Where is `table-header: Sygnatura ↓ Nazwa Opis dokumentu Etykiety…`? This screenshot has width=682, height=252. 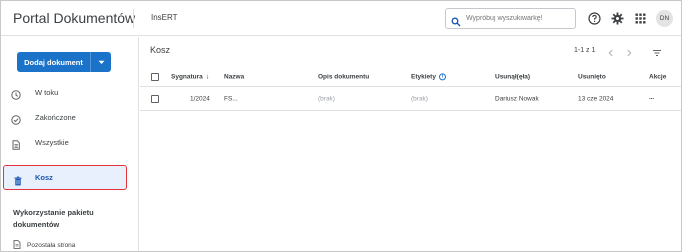 table-header: Sygnatura ↓ Nazwa Opis dokumentu Etykiety… is located at coordinates (410, 77).